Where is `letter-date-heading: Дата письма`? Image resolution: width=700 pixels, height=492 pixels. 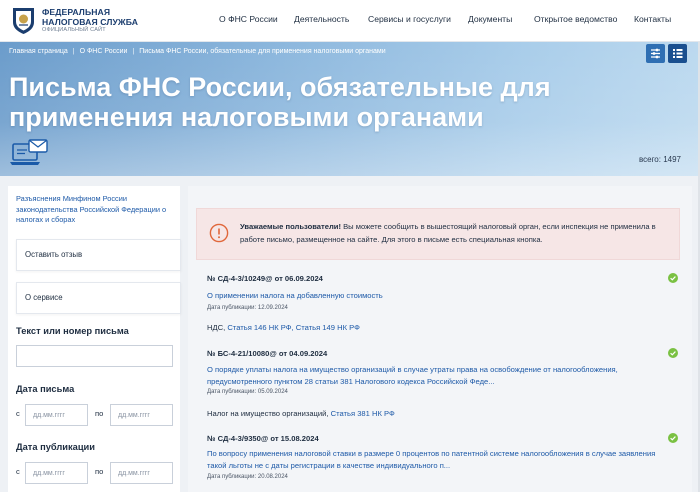
letter-date-heading: Дата письма is located at coordinates (45, 389).